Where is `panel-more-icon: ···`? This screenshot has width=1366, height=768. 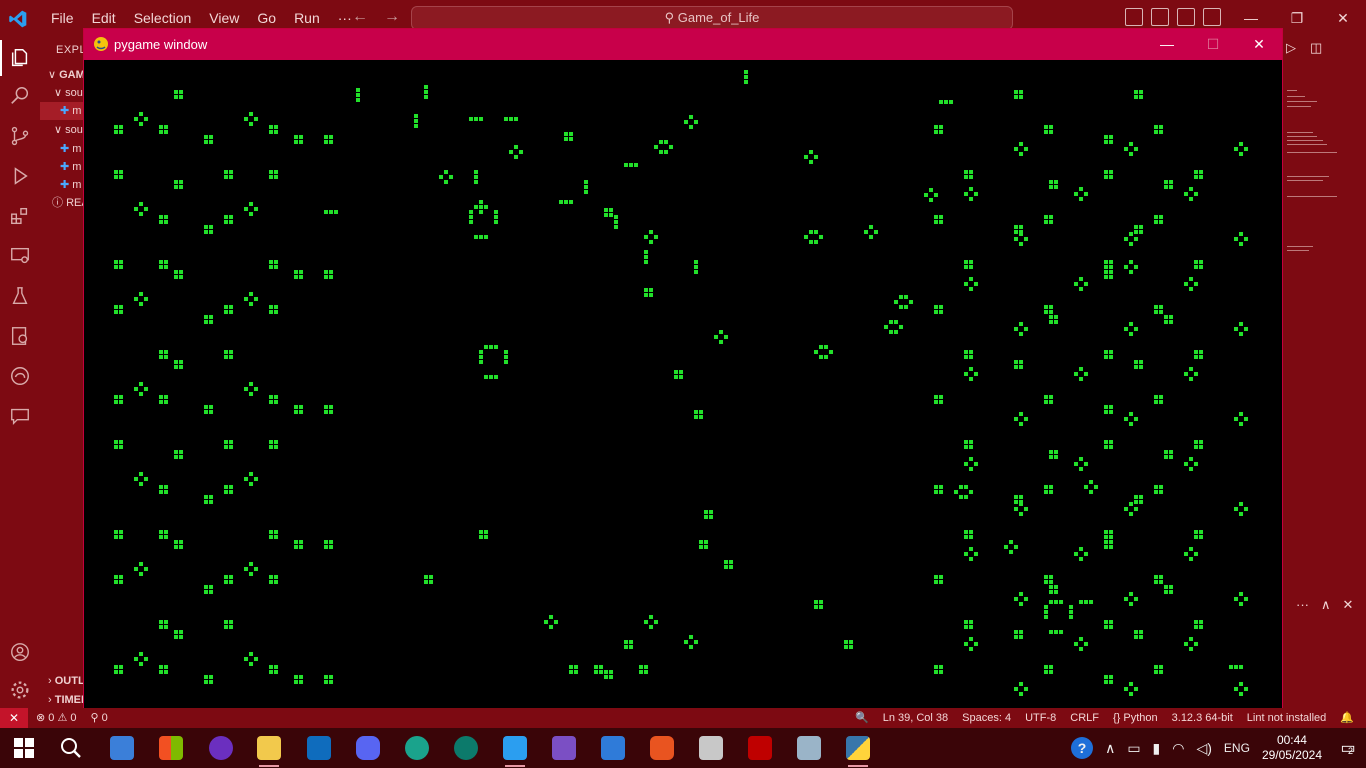 panel-more-icon: ··· is located at coordinates (1302, 605).